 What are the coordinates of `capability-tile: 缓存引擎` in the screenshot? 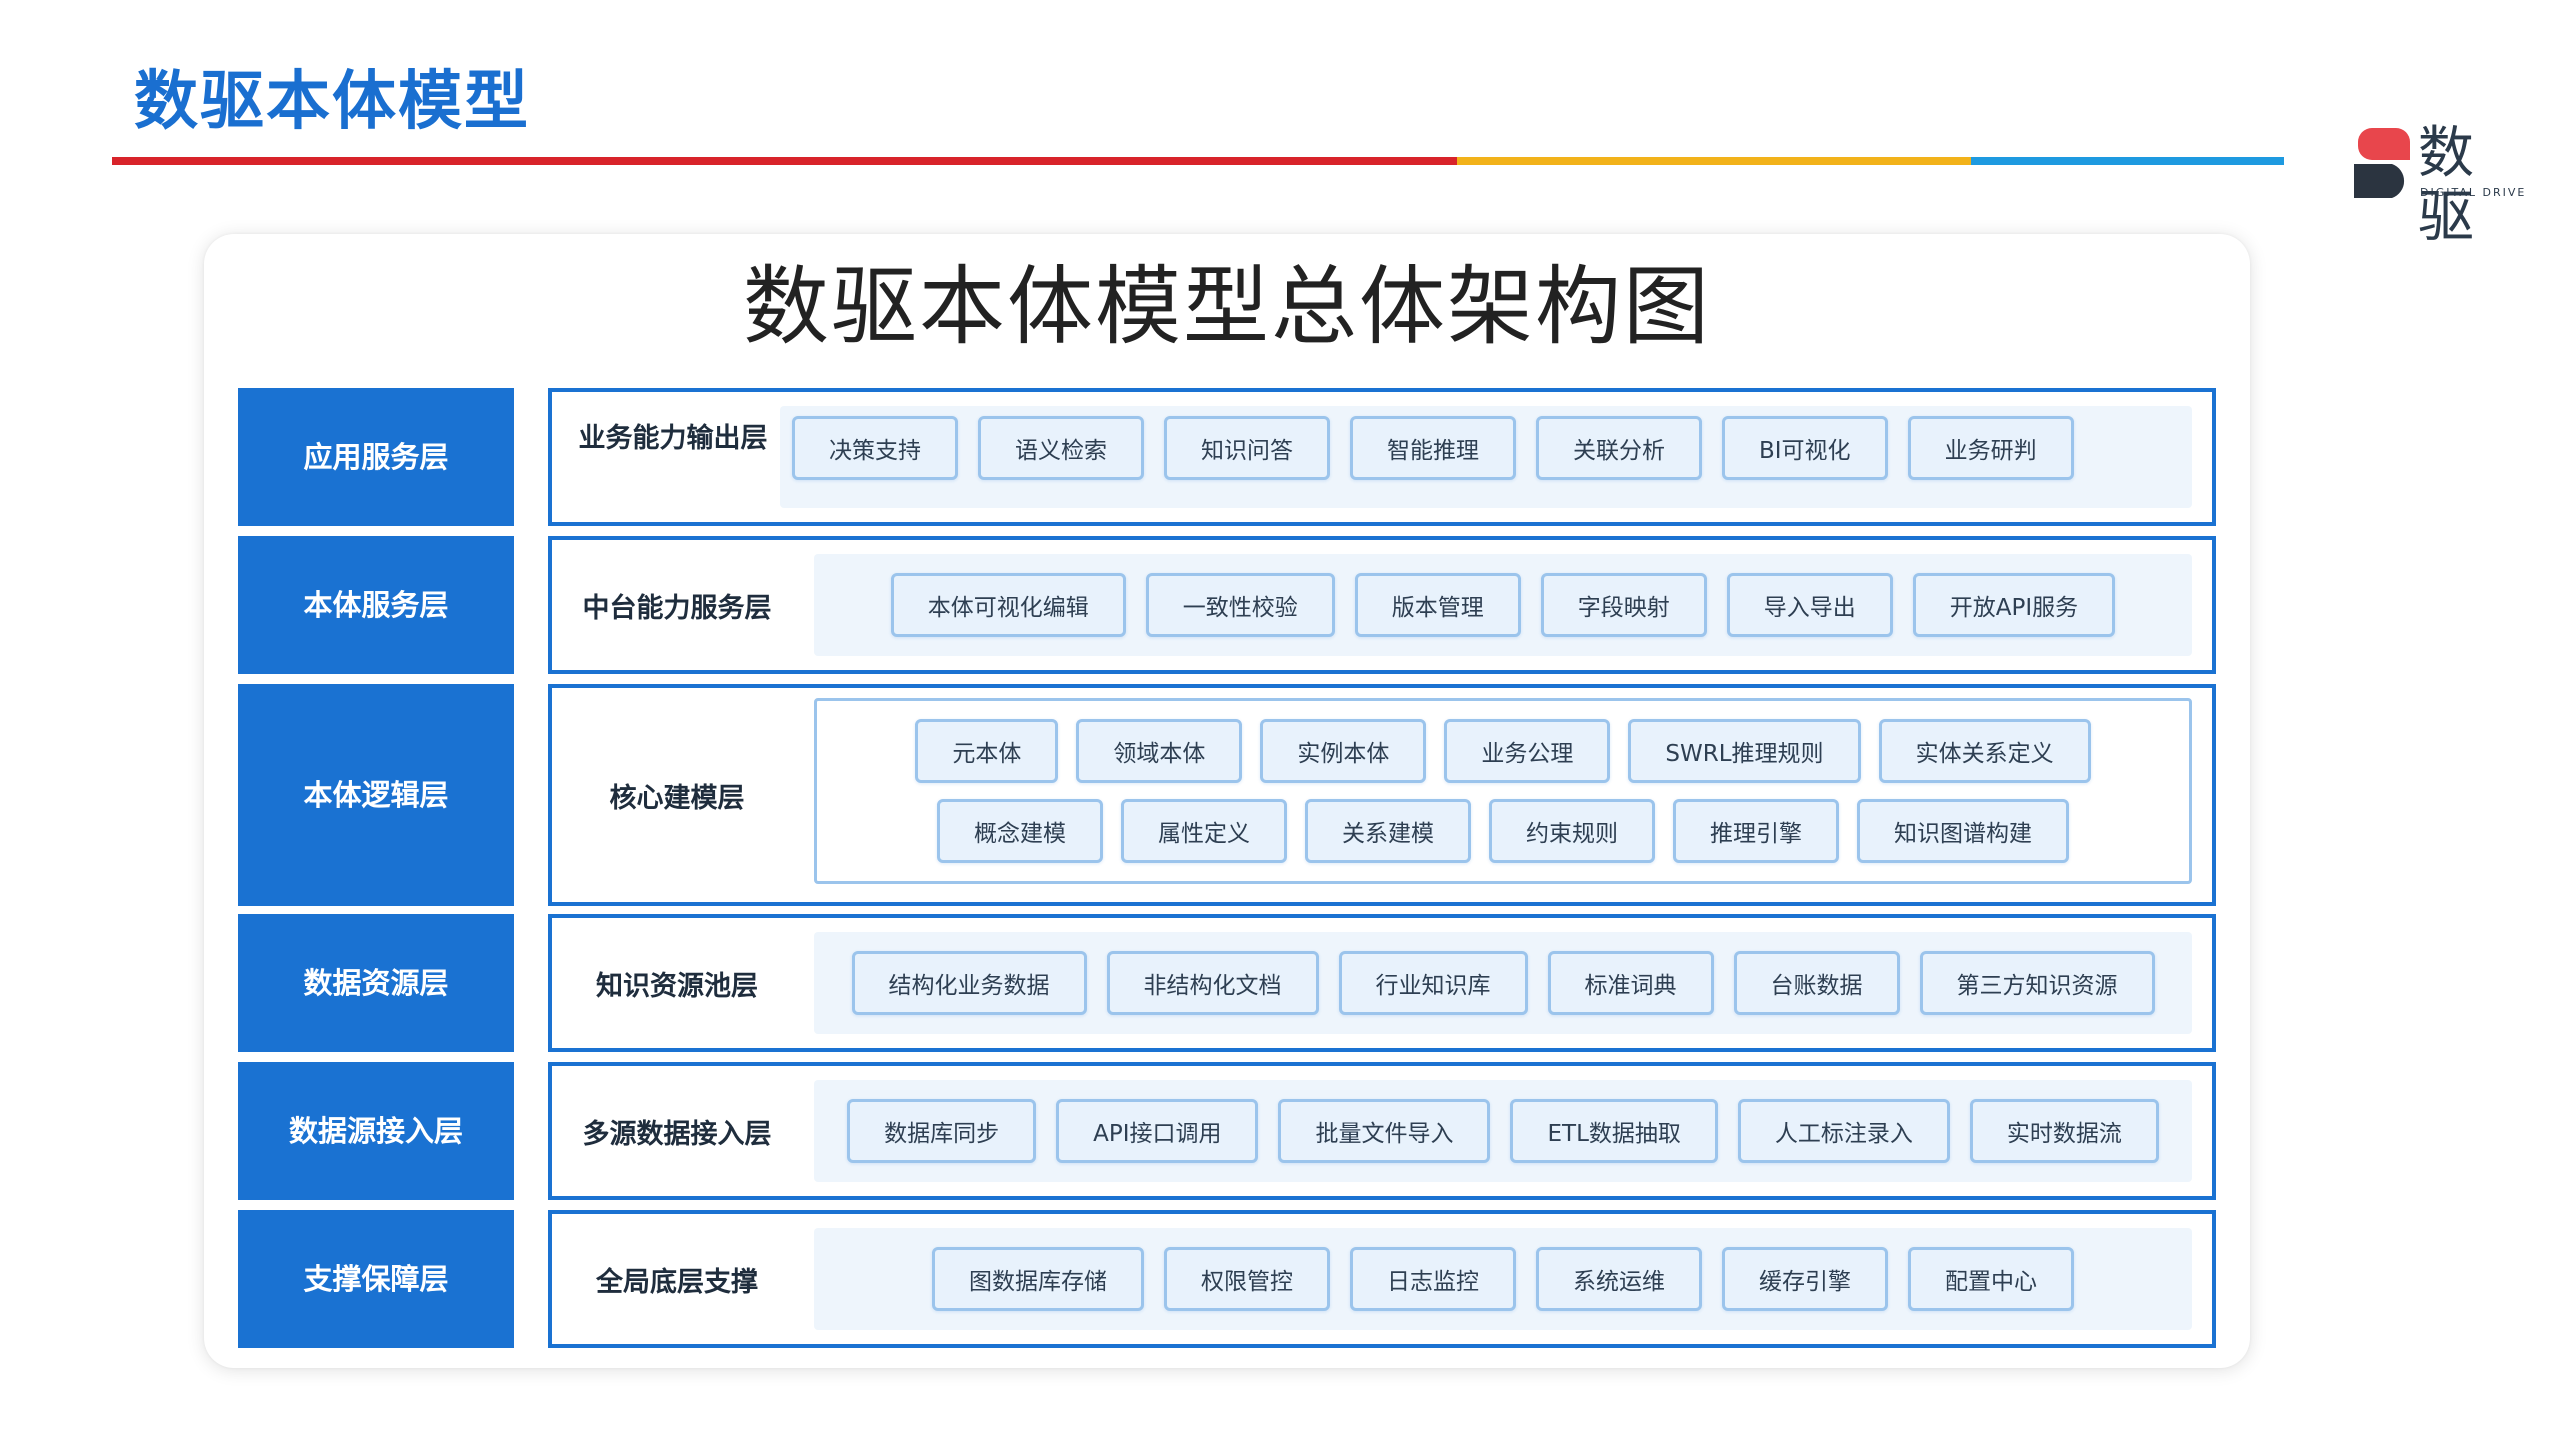 It's located at (1805, 1279).